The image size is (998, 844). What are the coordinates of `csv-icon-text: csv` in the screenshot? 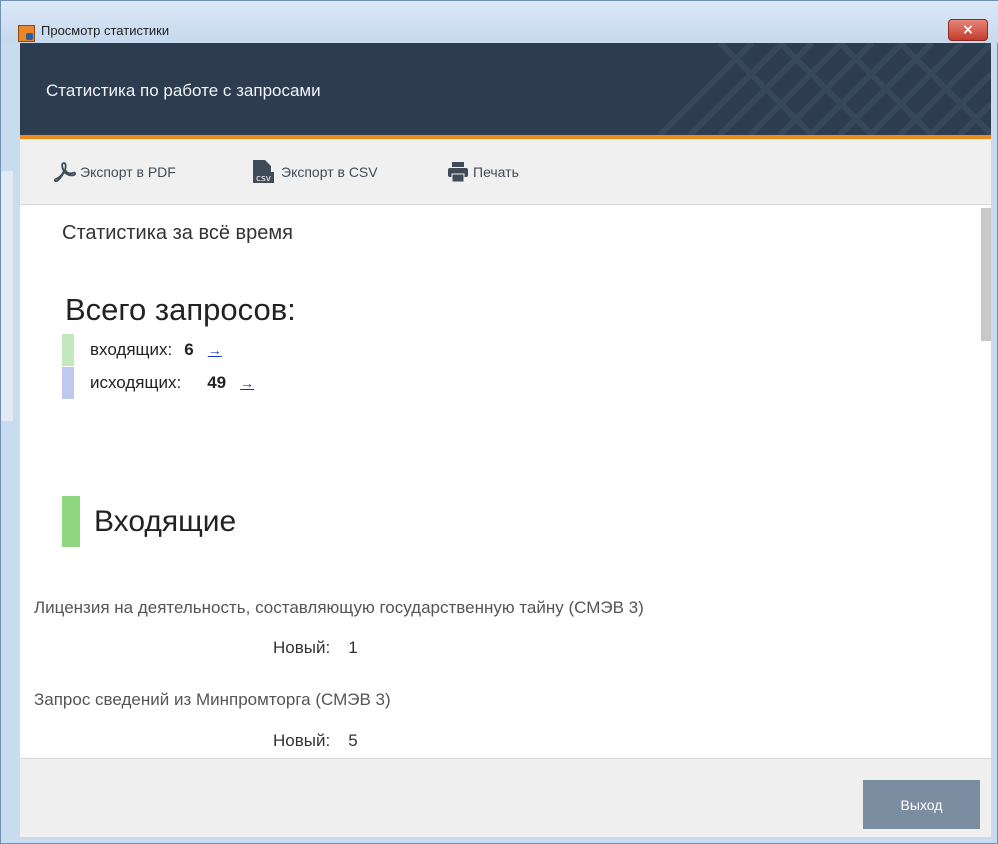 It's located at (264, 179).